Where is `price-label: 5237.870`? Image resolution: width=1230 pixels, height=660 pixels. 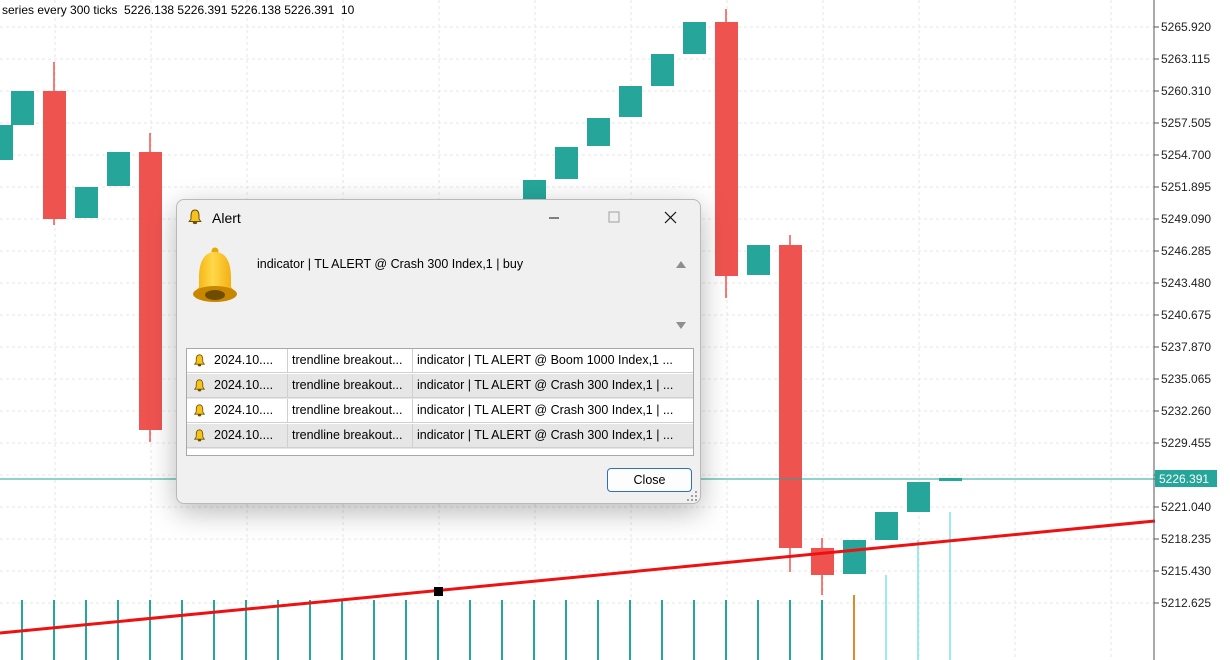
price-label: 5237.870 is located at coordinates (1186, 347).